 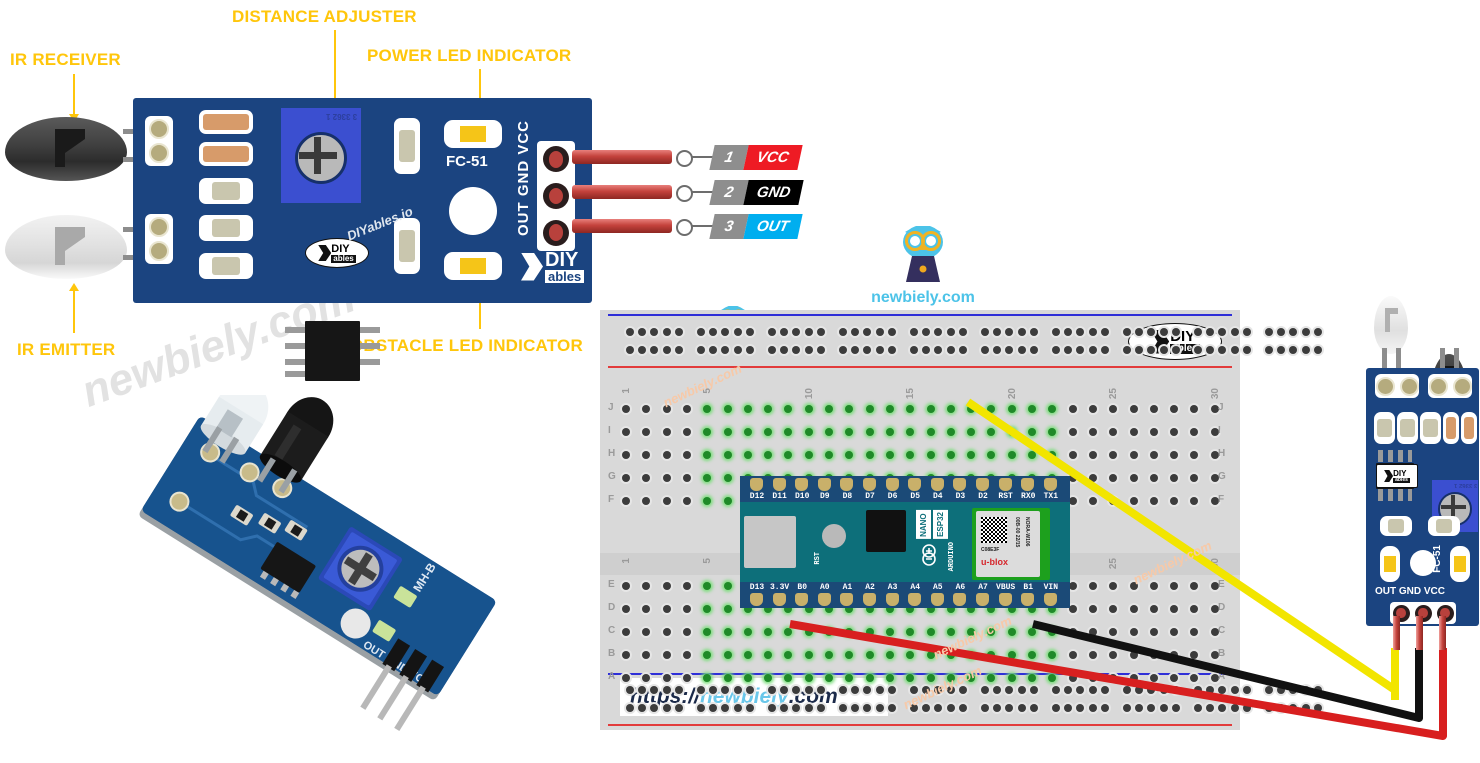 What do you see at coordinates (612, 630) in the screenshot?
I see `breadboard-row-letter: C` at bounding box center [612, 630].